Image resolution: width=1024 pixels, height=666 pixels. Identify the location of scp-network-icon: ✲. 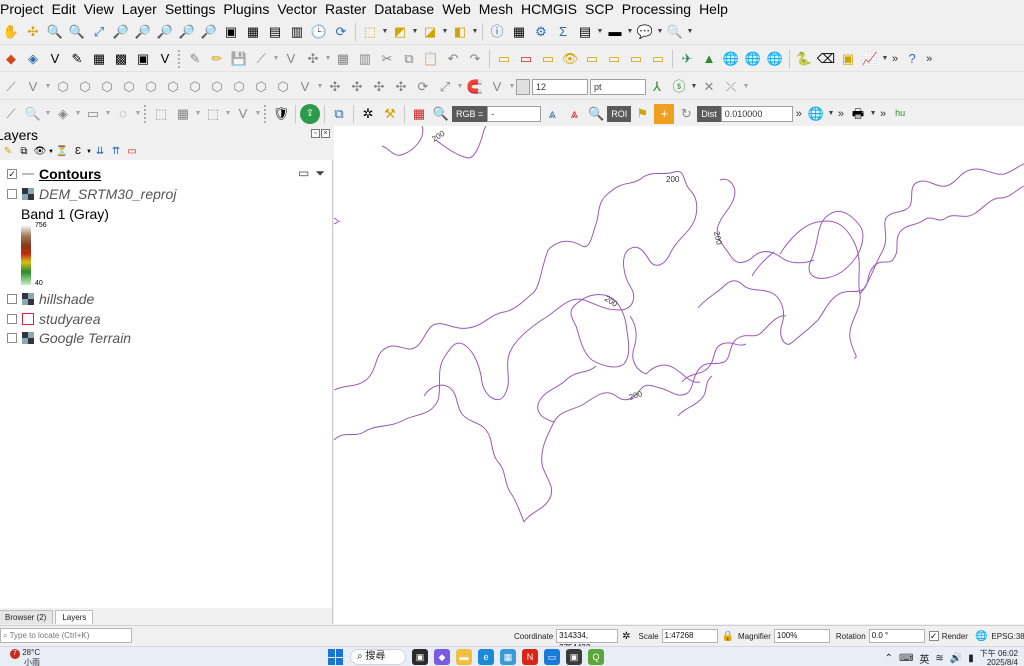
(368, 114).